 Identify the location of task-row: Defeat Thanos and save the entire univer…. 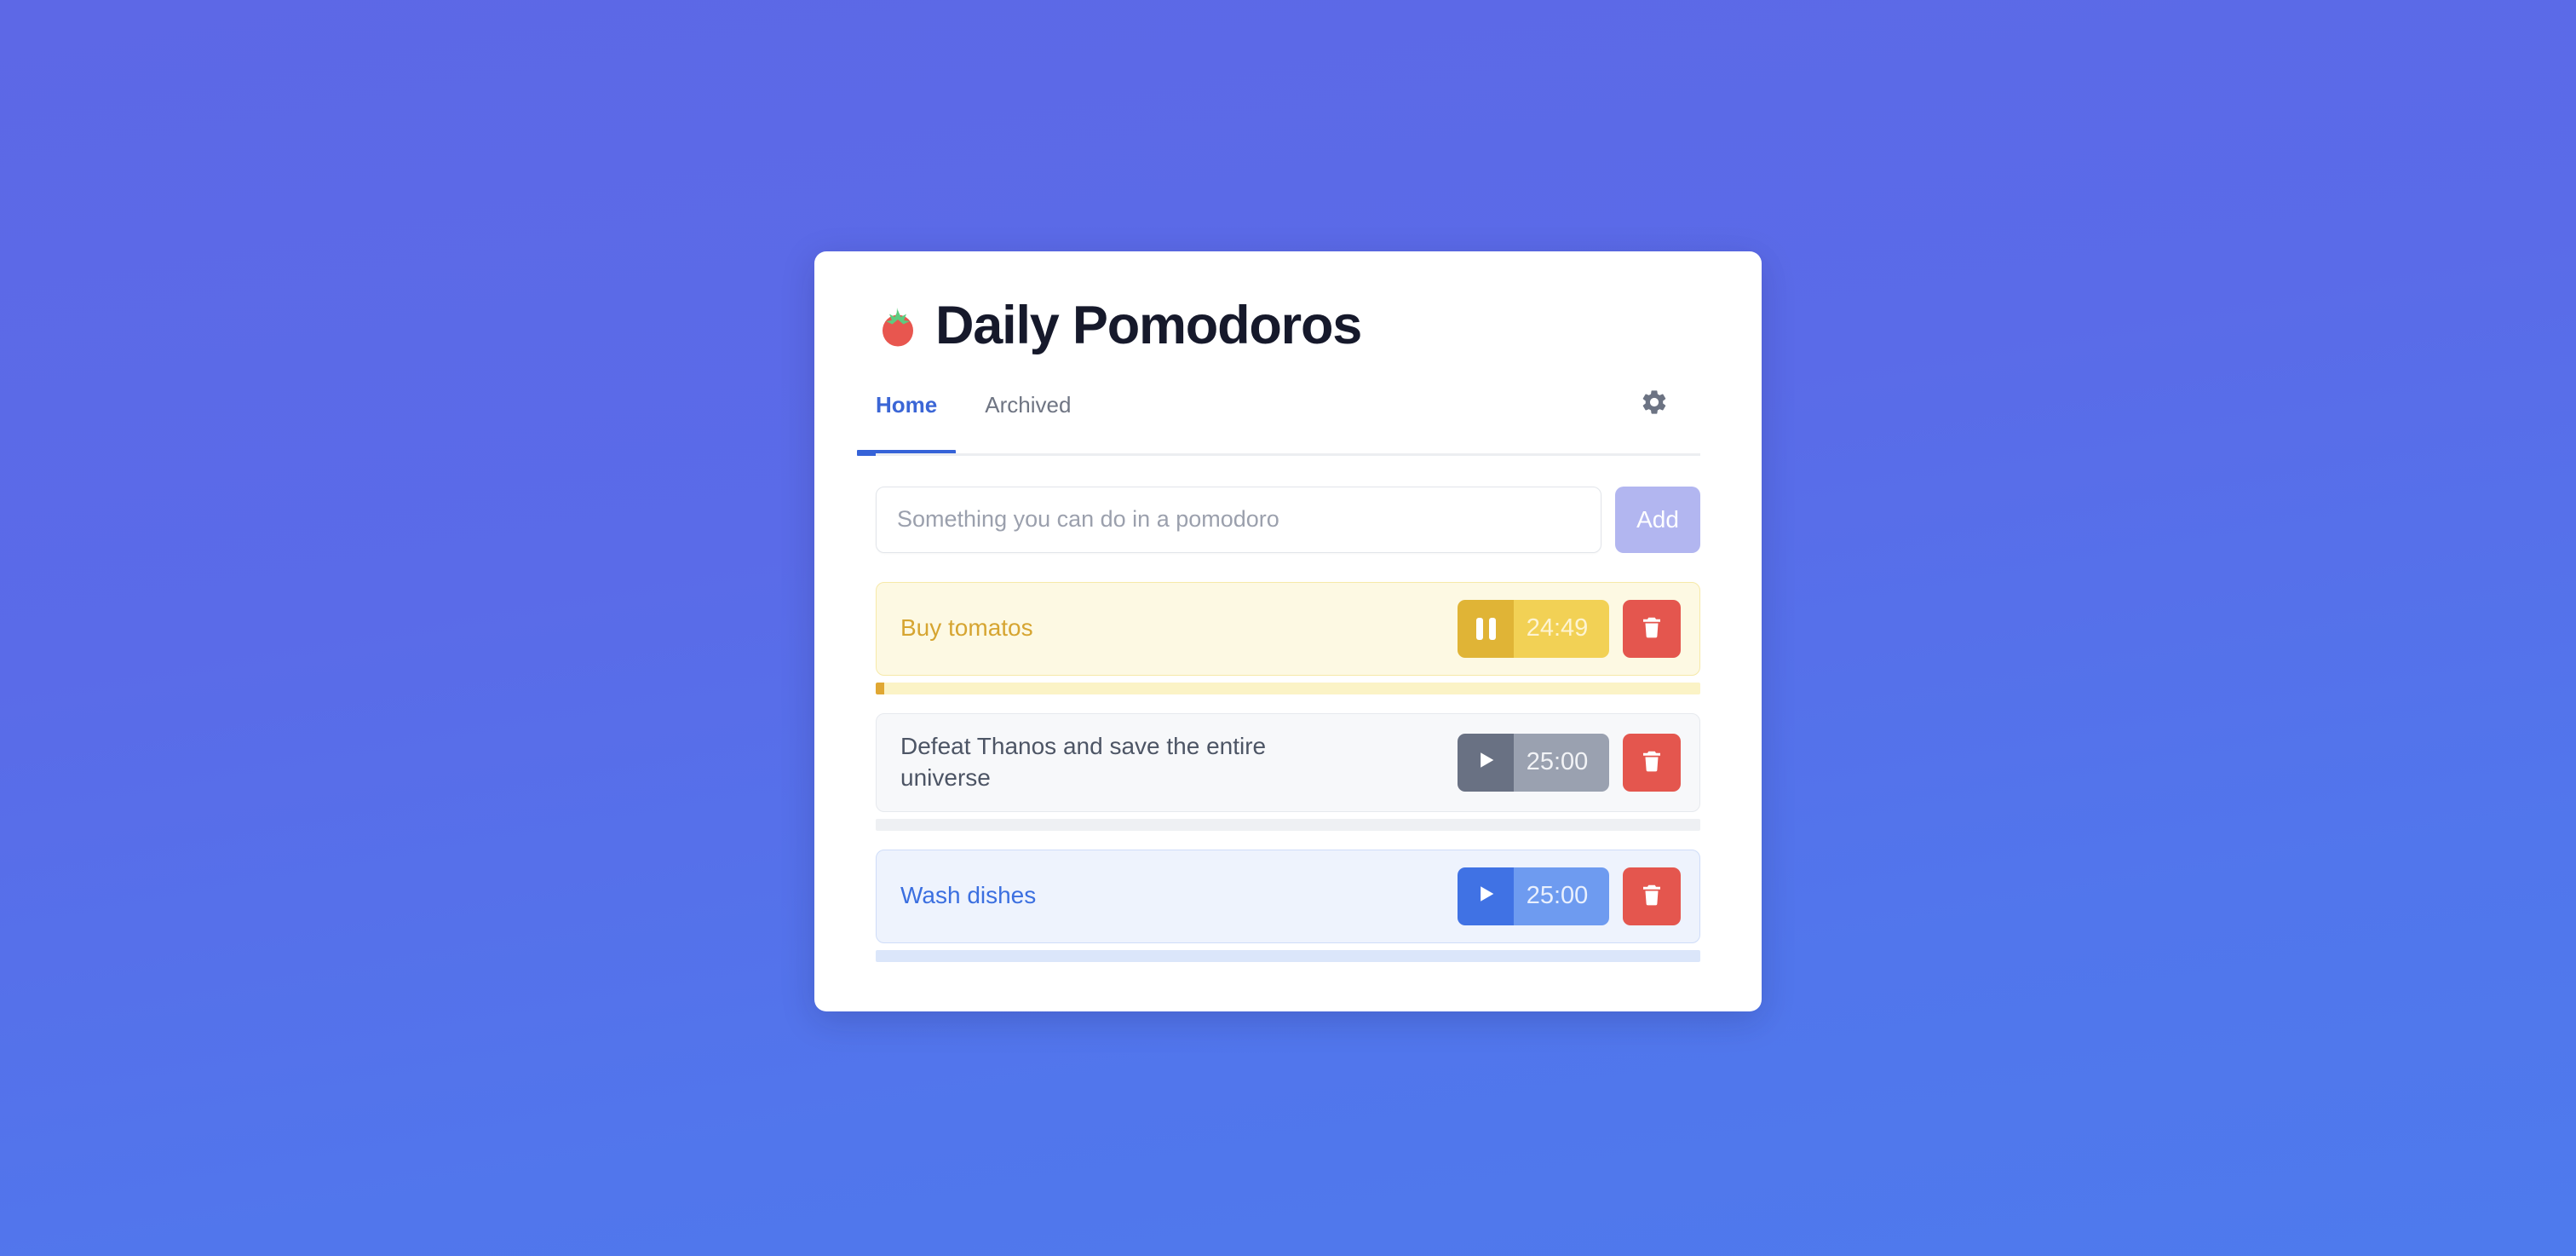
(1288, 762).